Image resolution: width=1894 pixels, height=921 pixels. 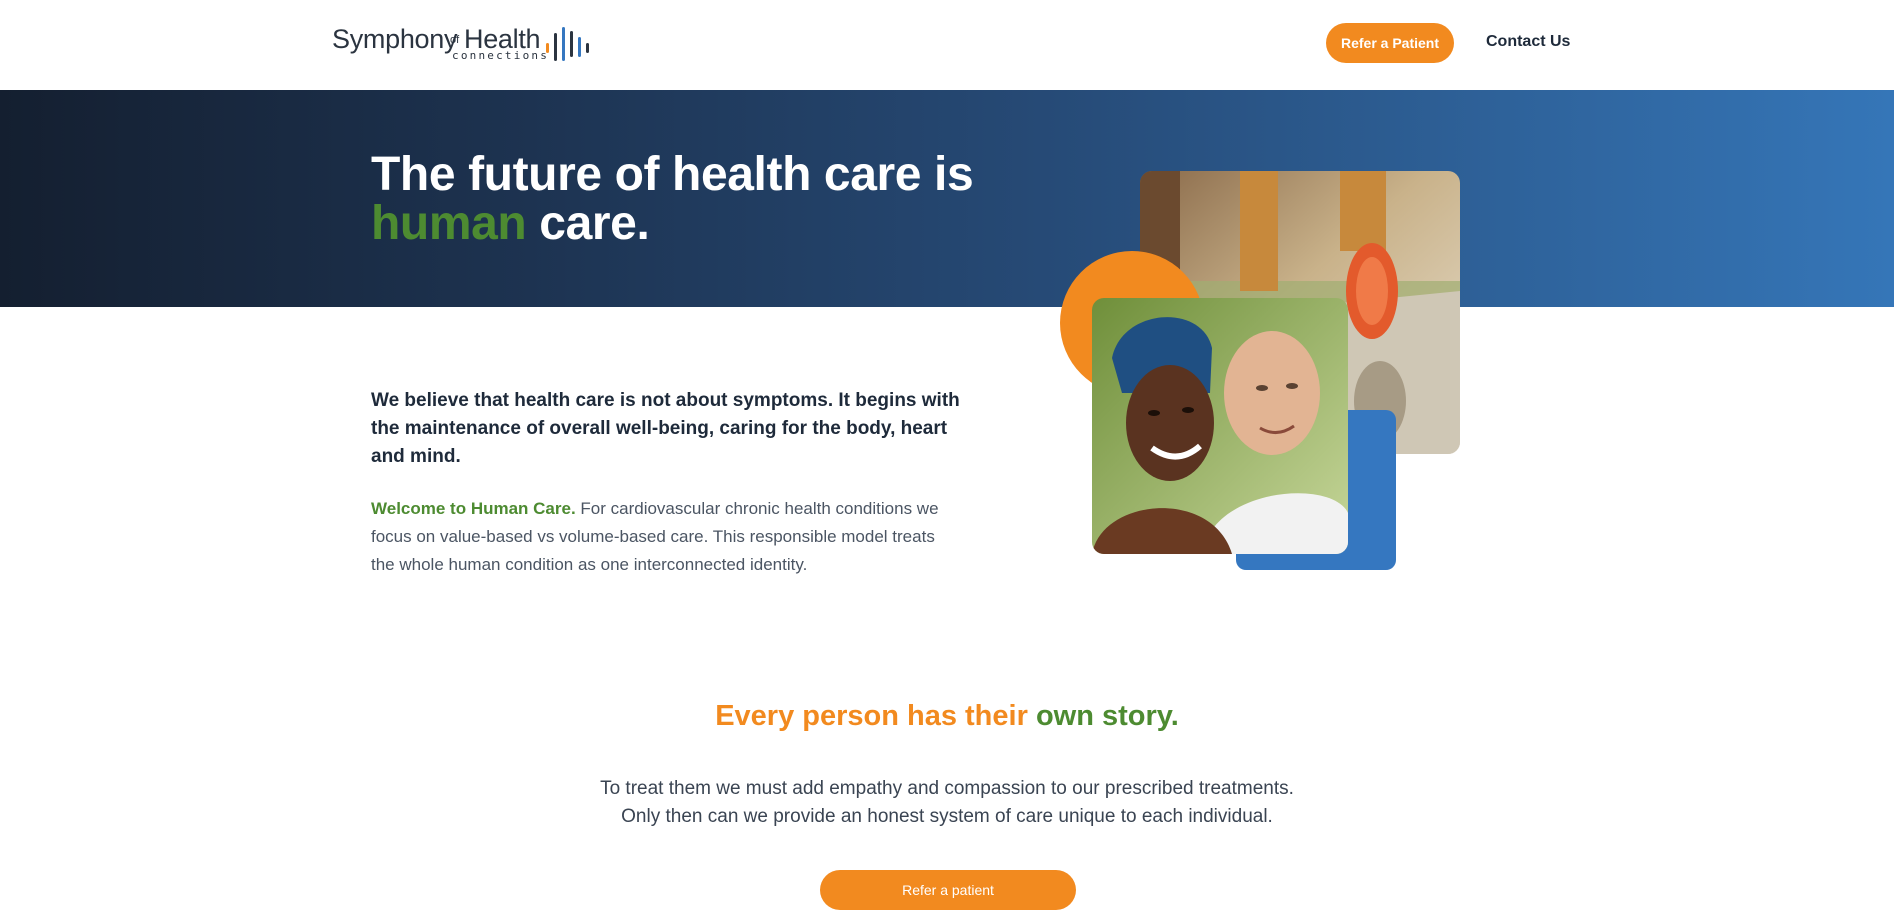 I want to click on hero-title-line1: The future of health care is, so click(x=672, y=174).